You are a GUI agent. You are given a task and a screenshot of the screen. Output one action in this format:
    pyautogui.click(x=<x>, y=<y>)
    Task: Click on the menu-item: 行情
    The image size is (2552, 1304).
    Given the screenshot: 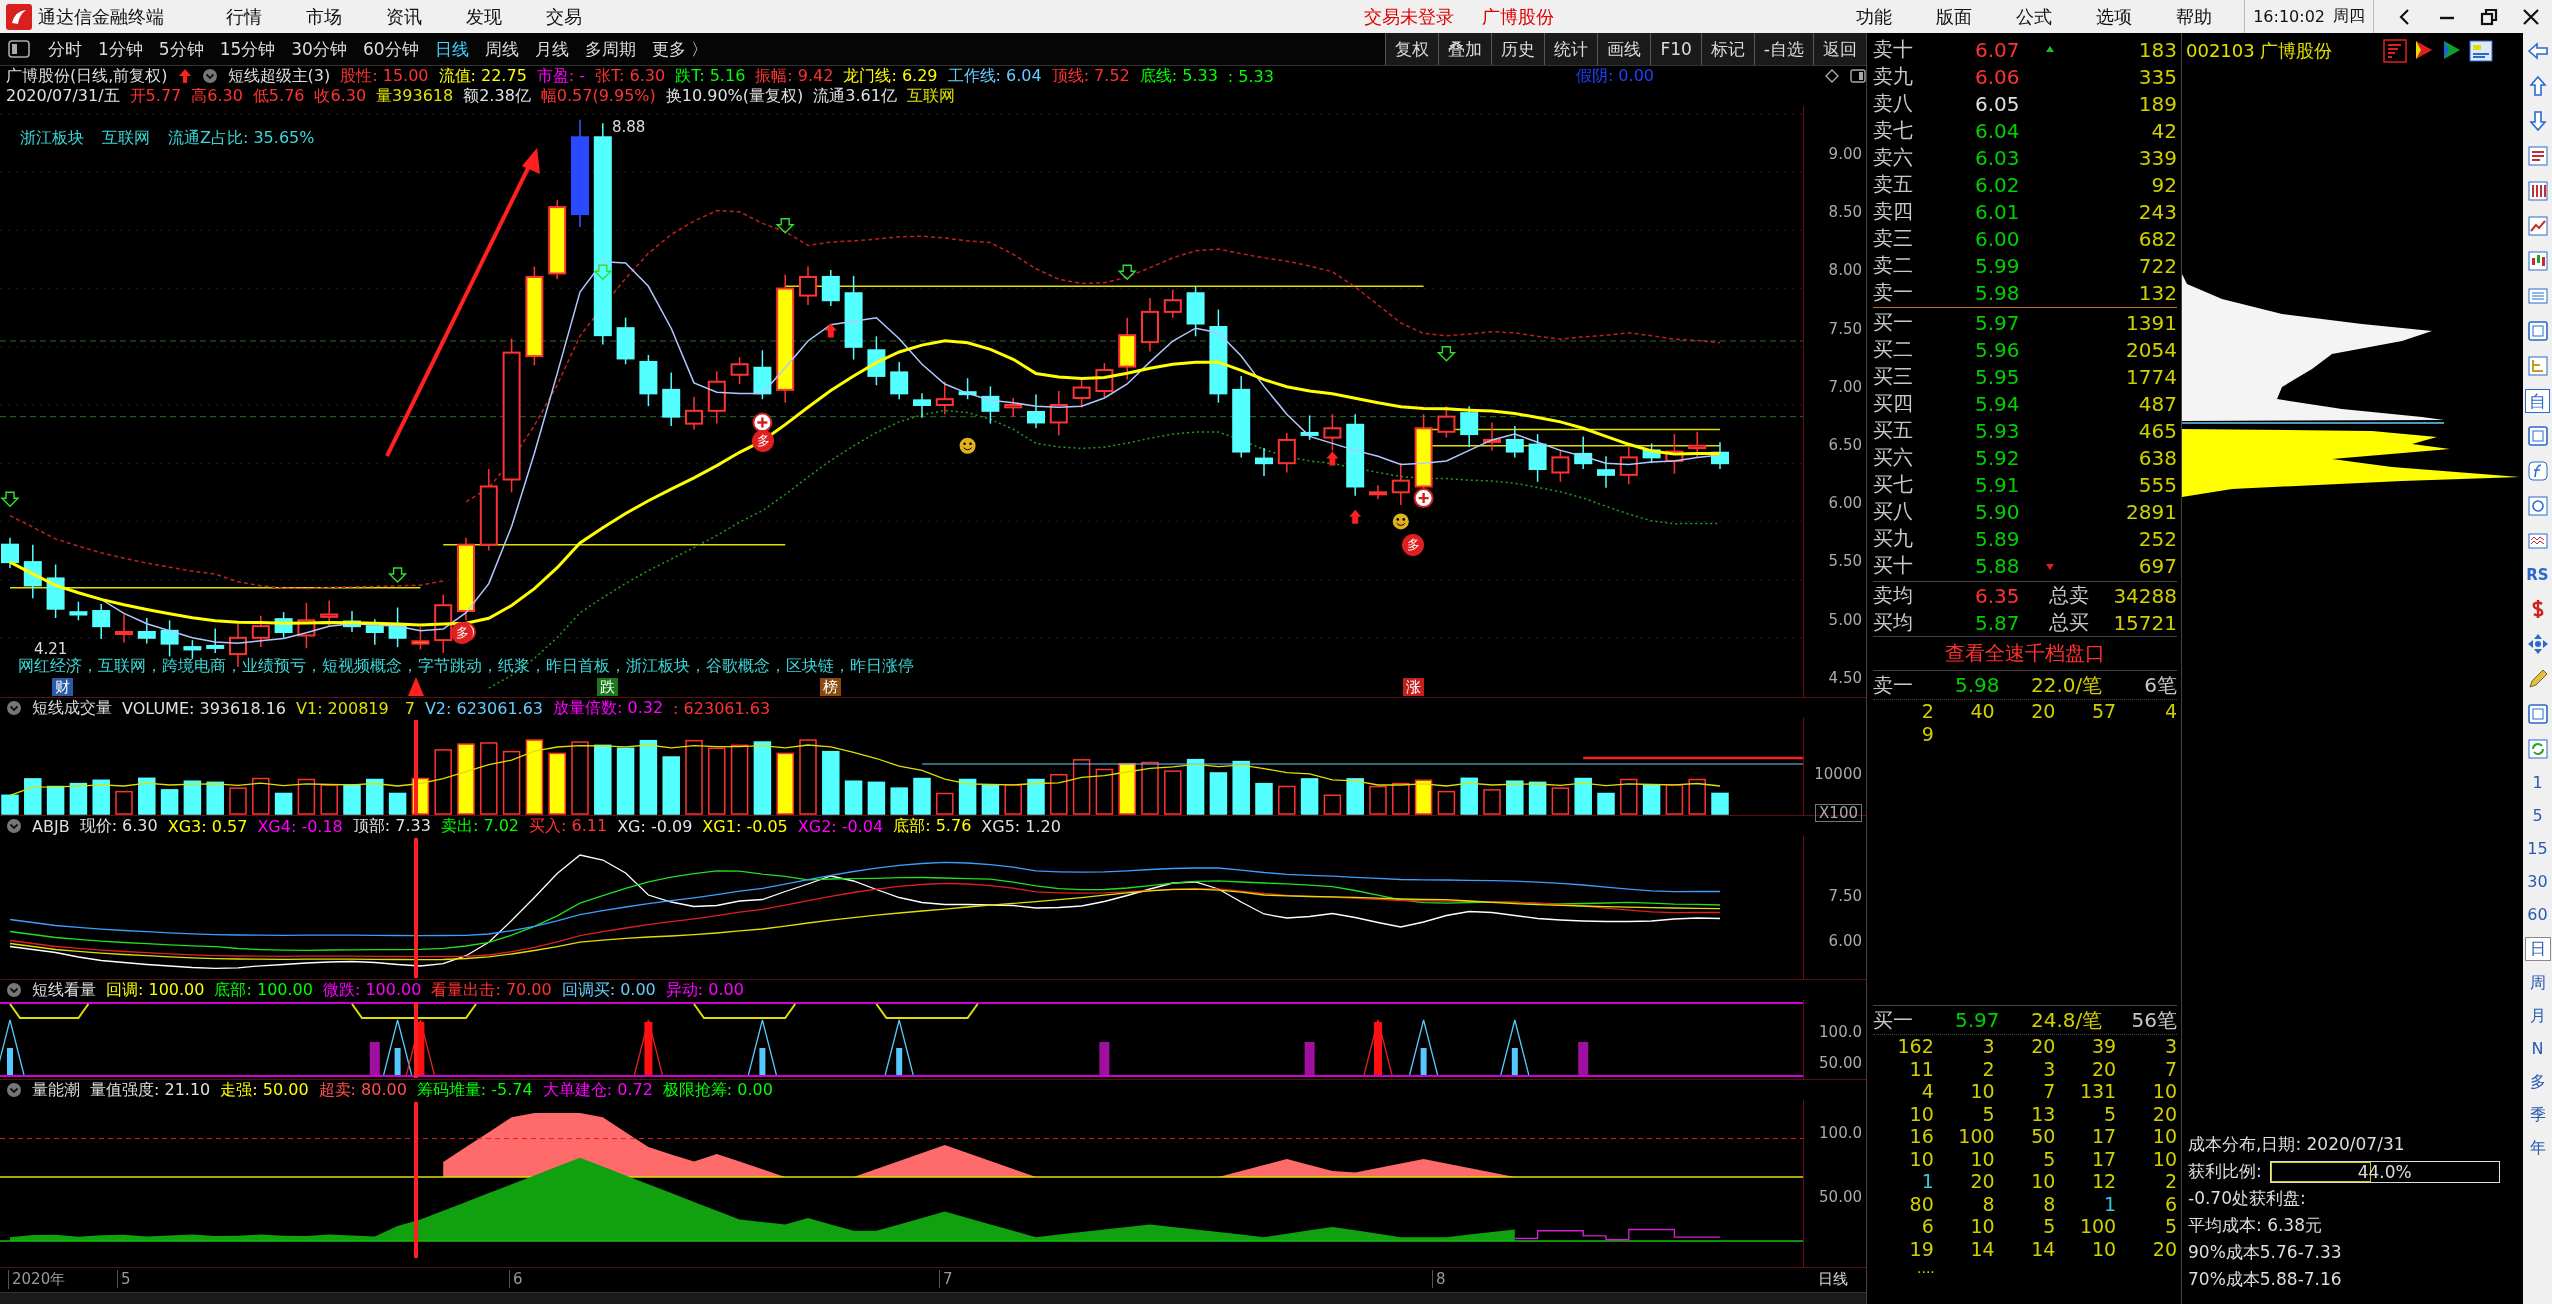 What is the action you would take?
    pyautogui.click(x=244, y=16)
    